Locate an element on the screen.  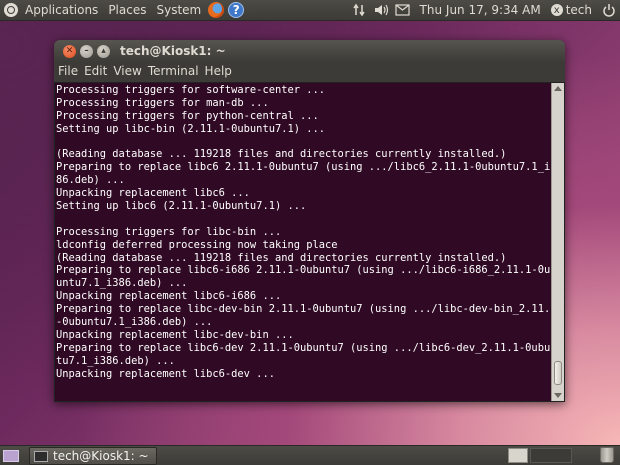
show-desktop-icon is located at coordinates (11, 456).